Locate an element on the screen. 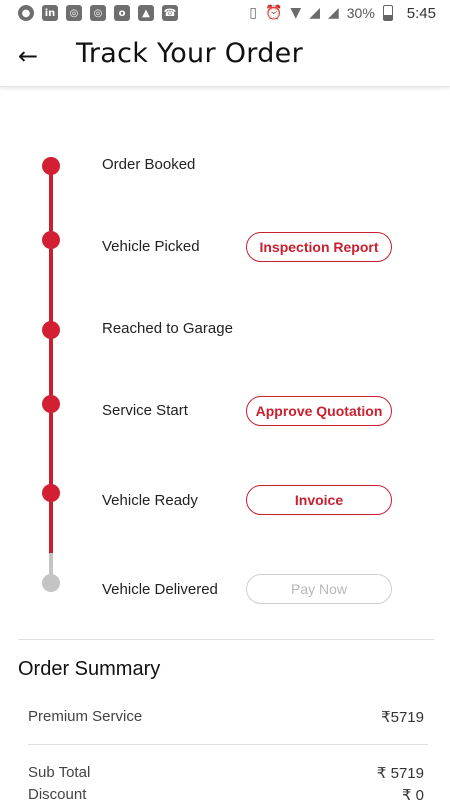  step-label-service-start: Service Start is located at coordinates (145, 410).